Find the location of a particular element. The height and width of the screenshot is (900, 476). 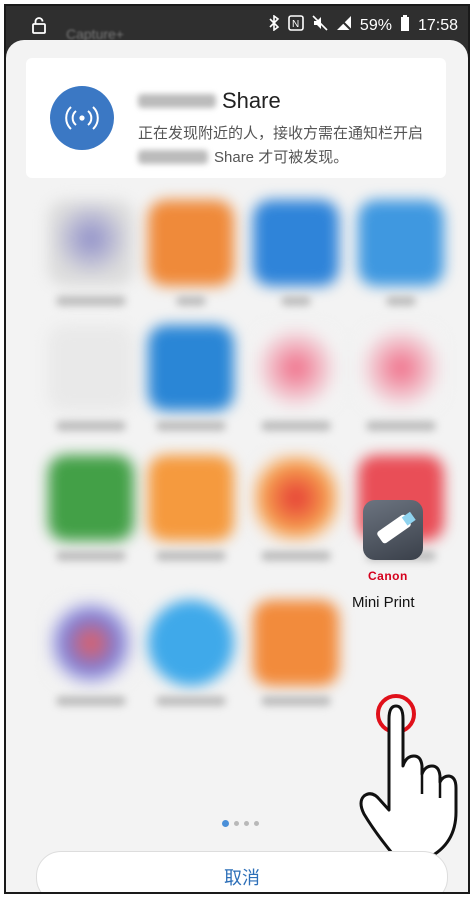

nfc-icon: N is located at coordinates (296, 25).